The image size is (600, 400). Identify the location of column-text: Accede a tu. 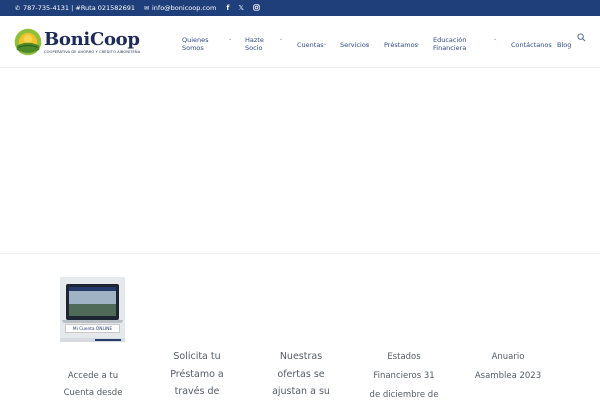
(93, 376).